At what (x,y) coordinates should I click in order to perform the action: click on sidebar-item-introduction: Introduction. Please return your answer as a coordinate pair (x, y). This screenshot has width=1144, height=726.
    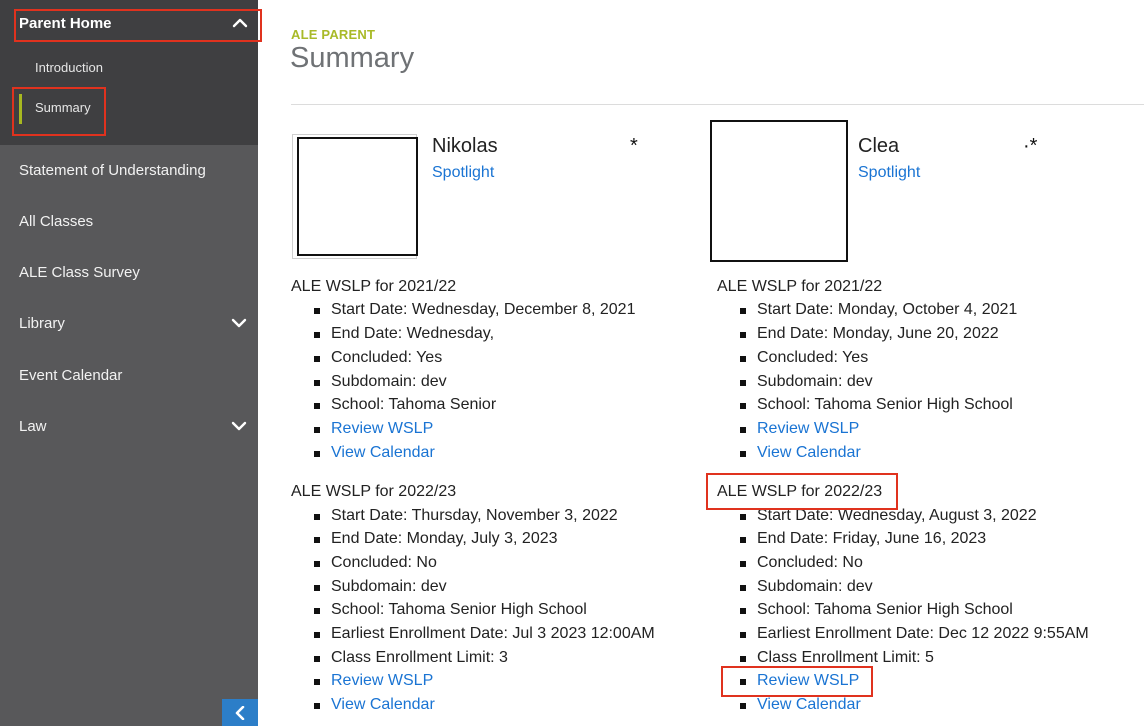
    Looking at the image, I should click on (129, 68).